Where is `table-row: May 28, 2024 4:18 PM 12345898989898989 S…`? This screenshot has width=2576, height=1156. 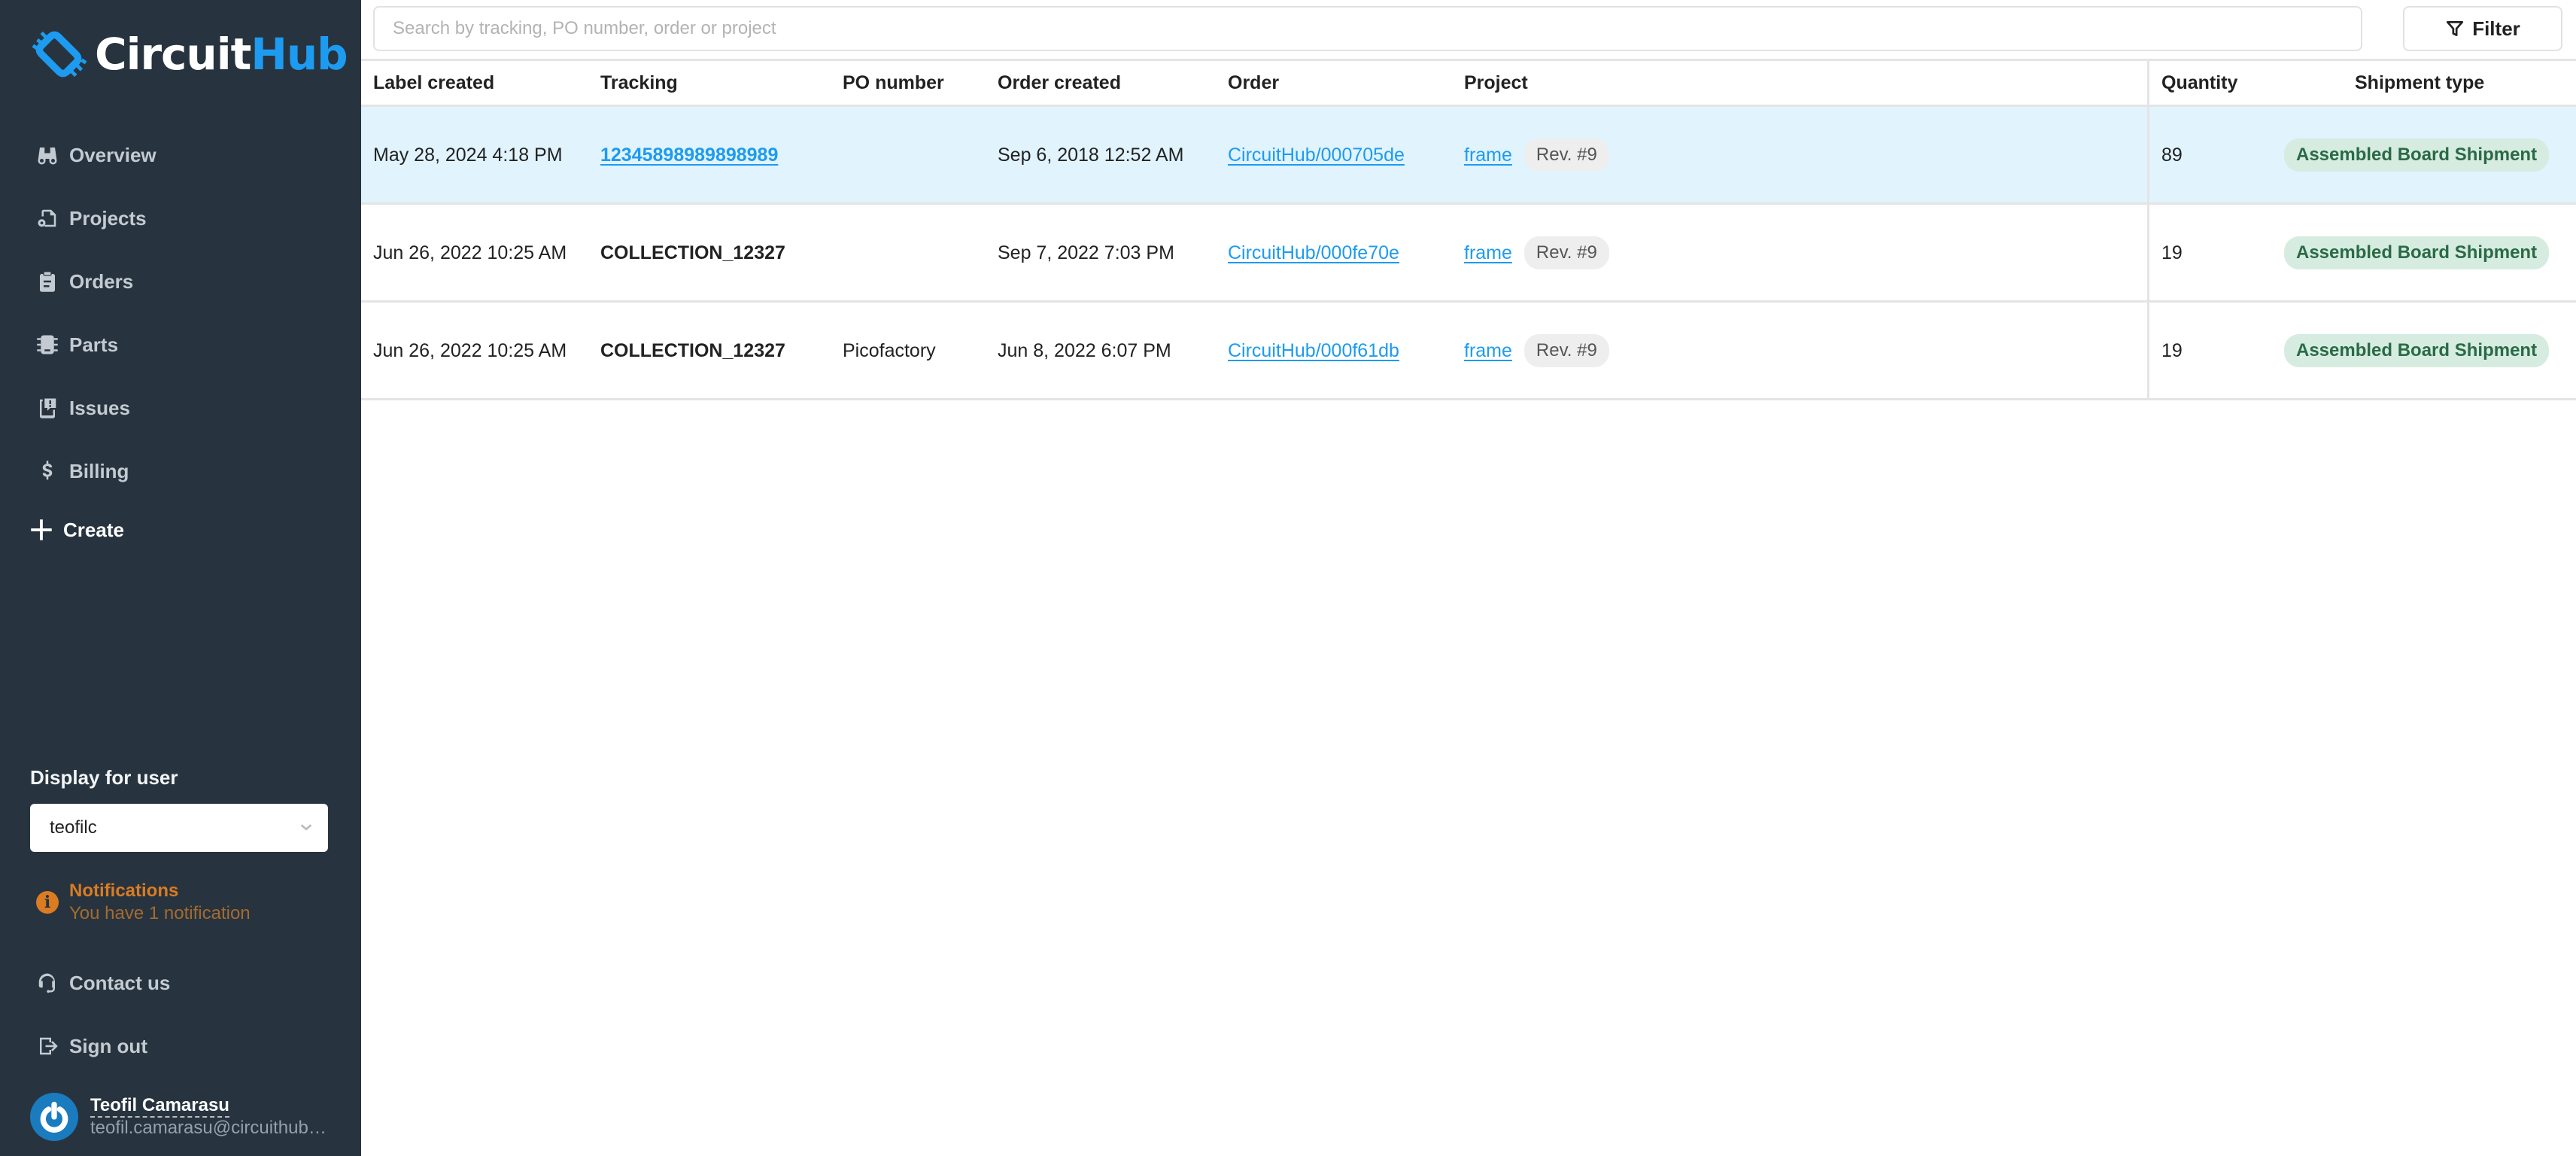
table-row: May 28, 2024 4:18 PM 12345898989898989 S… is located at coordinates (1468, 156).